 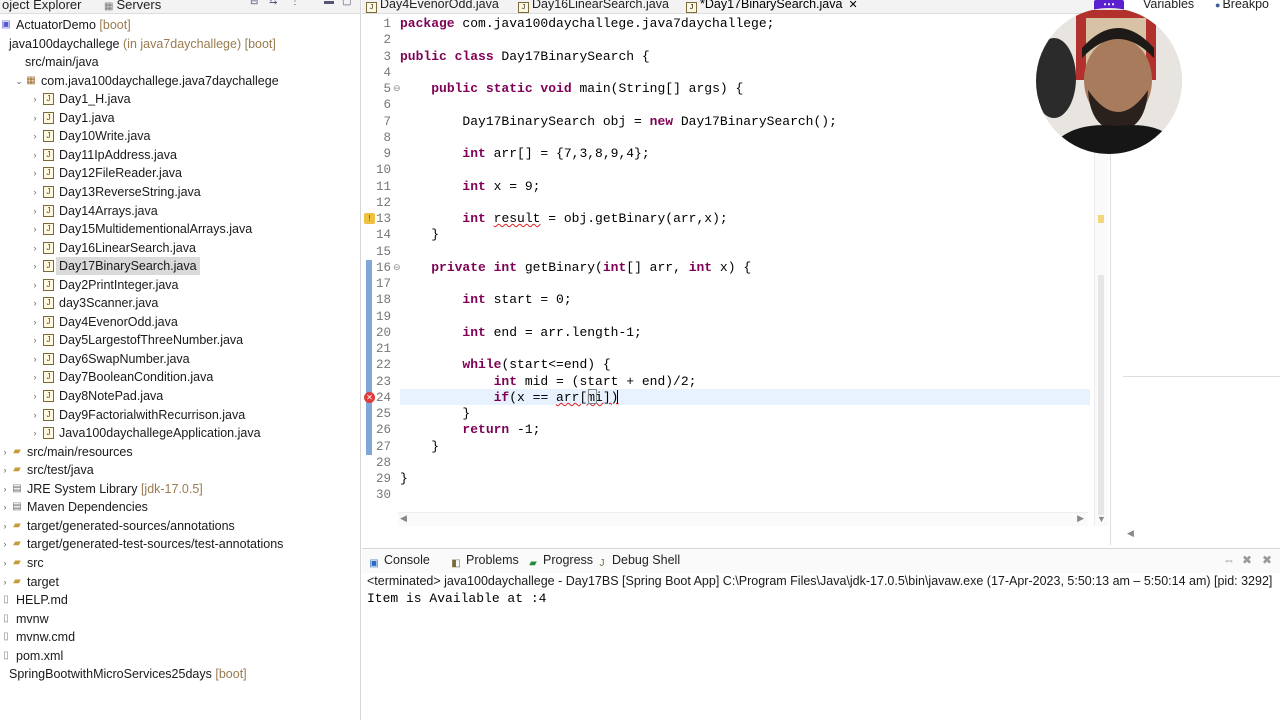 What do you see at coordinates (180, 377) in the screenshot?
I see `tree-item: › J Day7BooleanCondition.java` at bounding box center [180, 377].